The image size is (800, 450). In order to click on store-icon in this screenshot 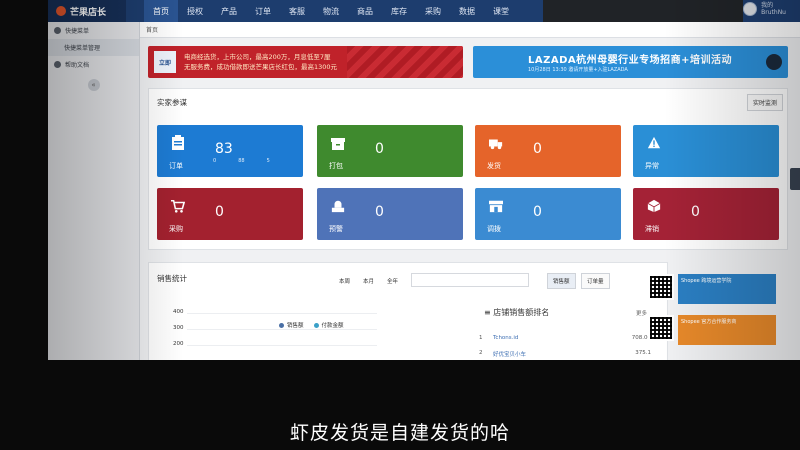, I will do `click(496, 206)`.